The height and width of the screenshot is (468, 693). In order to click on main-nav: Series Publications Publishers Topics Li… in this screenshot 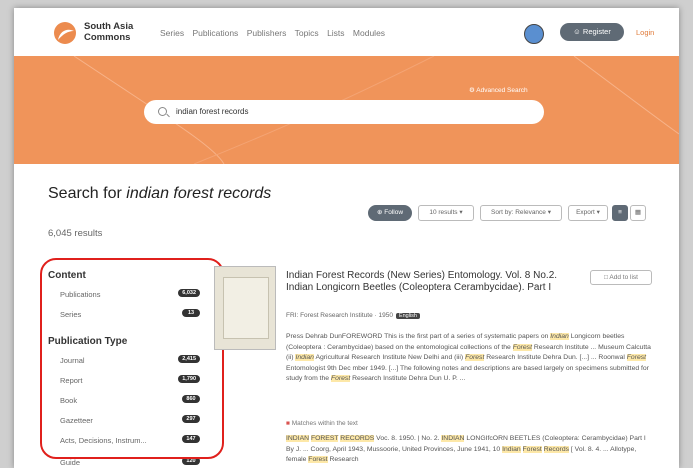, I will do `click(275, 33)`.